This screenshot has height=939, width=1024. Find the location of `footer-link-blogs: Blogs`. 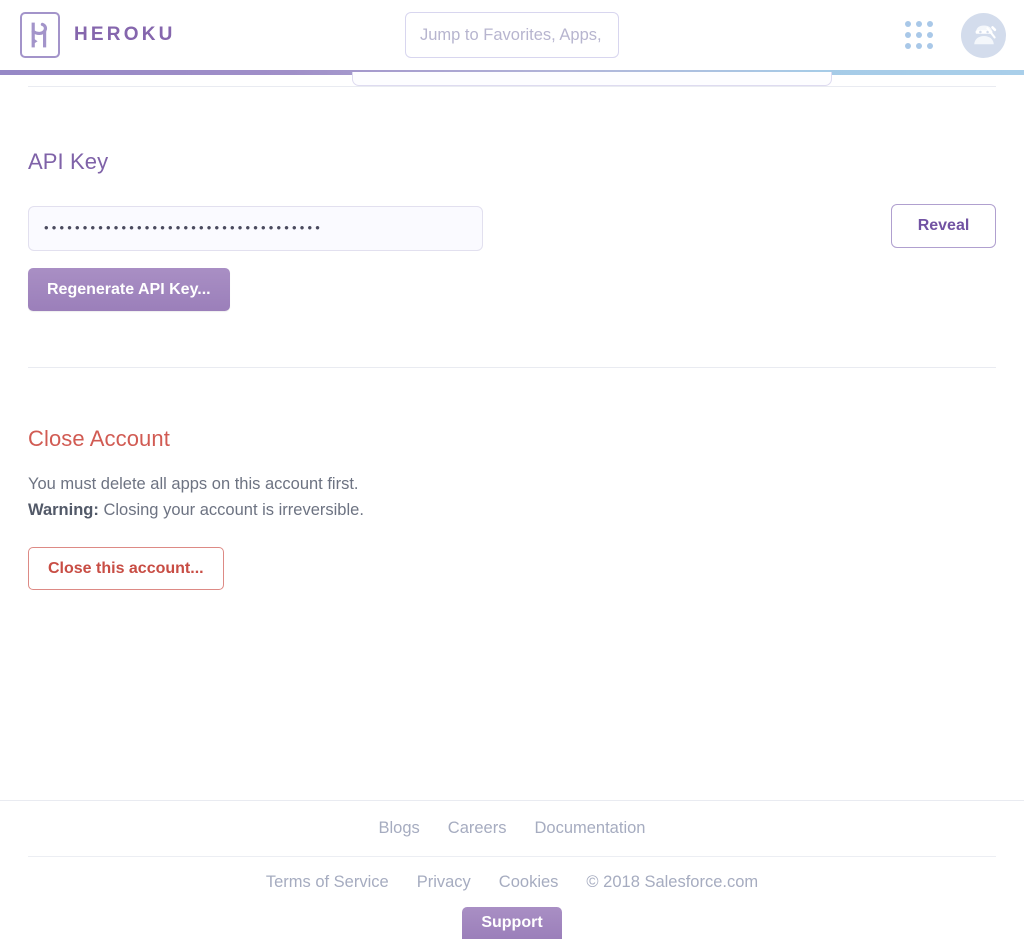

footer-link-blogs: Blogs is located at coordinates (399, 828).